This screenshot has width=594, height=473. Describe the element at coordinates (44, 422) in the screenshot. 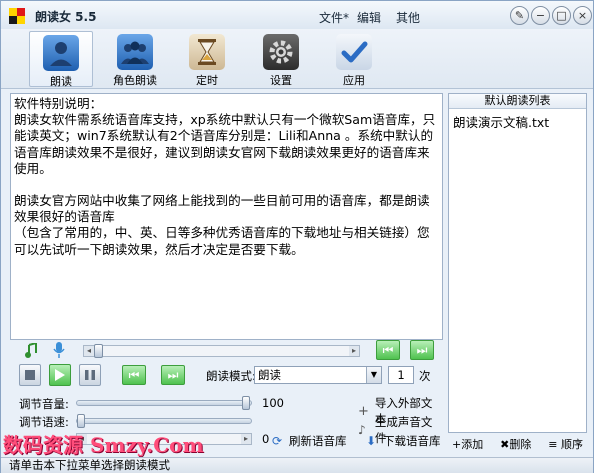

I see `speed-label: 调节语速:` at that location.